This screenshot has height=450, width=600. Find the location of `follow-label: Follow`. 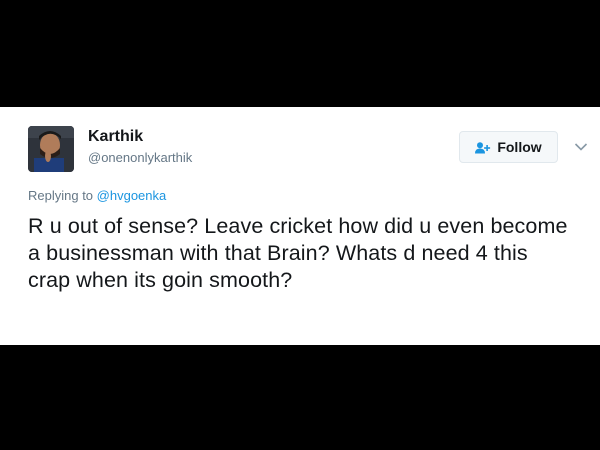

follow-label: Follow is located at coordinates (519, 147).